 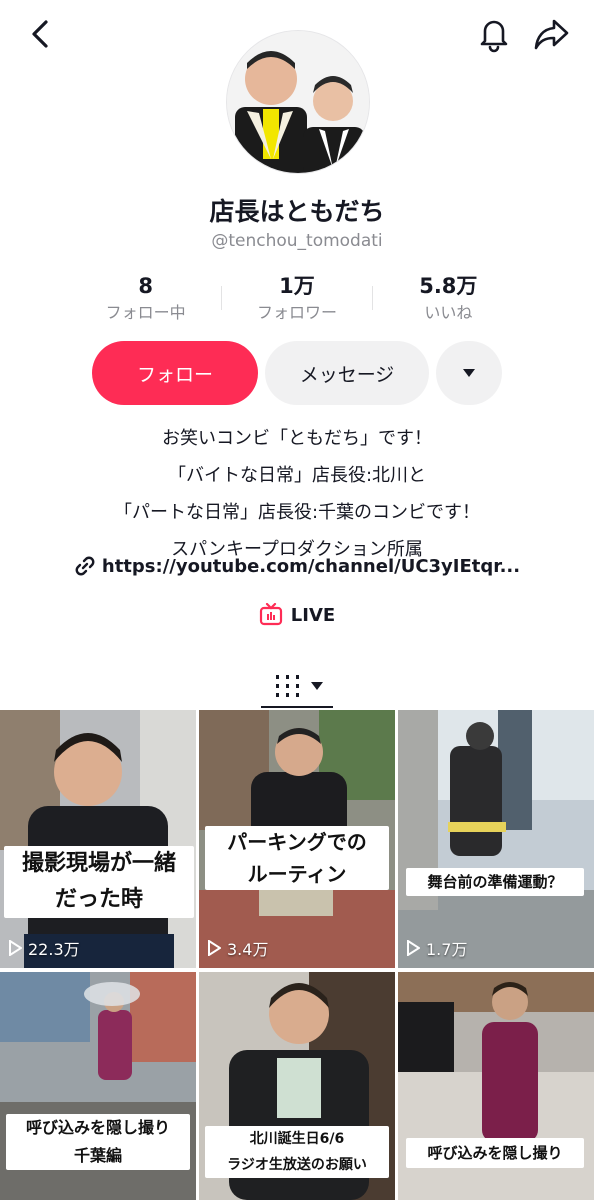 I want to click on video-tile: 呼び込みを隠し撮り 千葉編, so click(x=98, y=1086).